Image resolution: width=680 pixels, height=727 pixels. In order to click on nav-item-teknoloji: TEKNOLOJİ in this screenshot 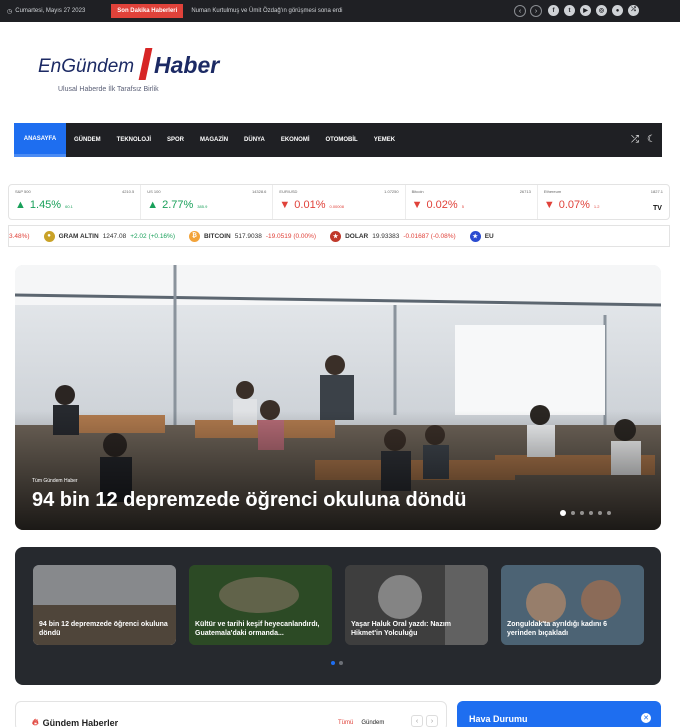, I will do `click(134, 140)`.